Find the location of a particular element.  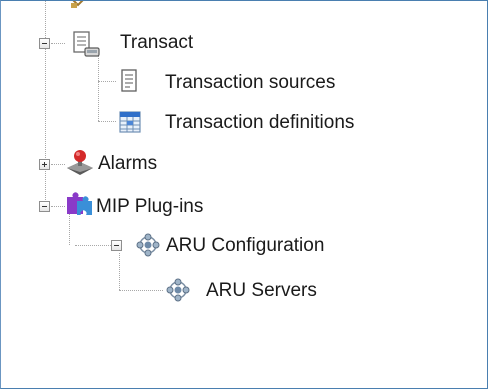

collapse-toggle-aru-configuration is located at coordinates (116, 245).